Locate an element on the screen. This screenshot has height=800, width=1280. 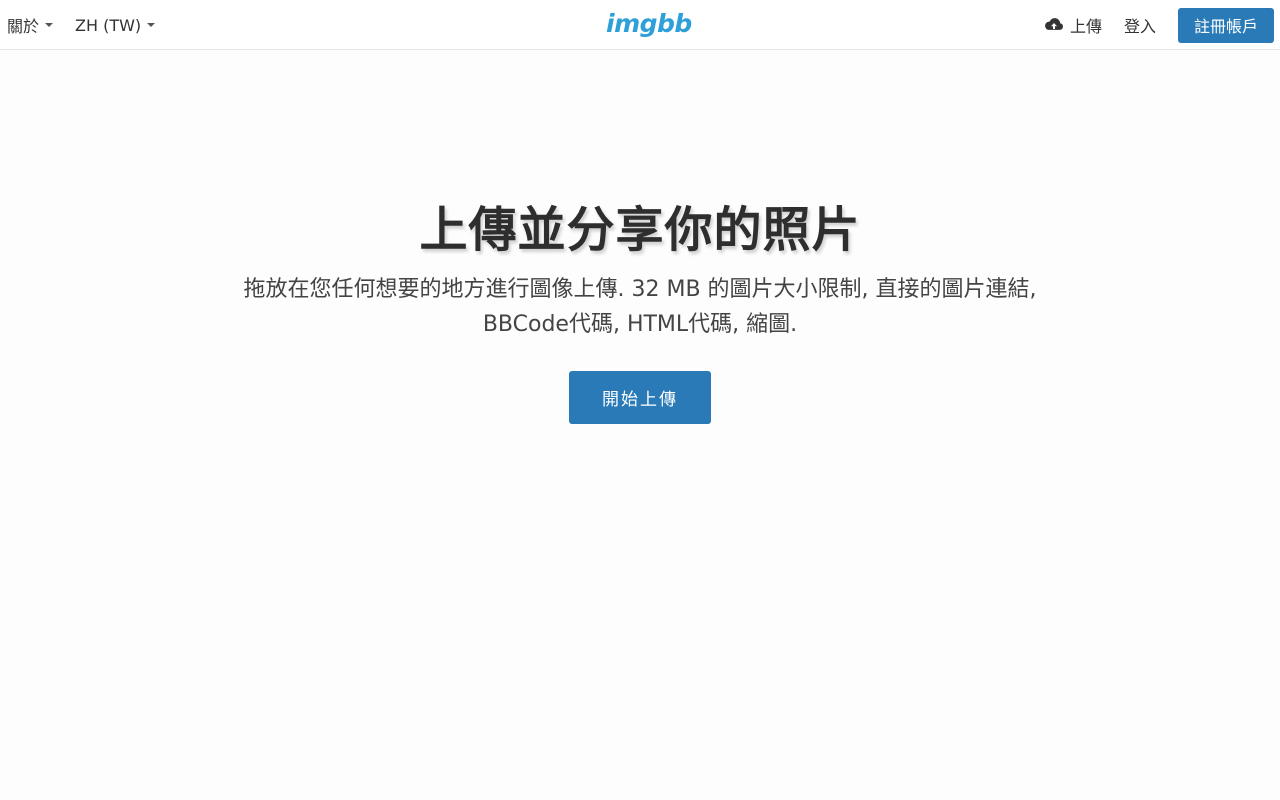
nav-left-group: 關於 ZH (TW) is located at coordinates (92, 25).